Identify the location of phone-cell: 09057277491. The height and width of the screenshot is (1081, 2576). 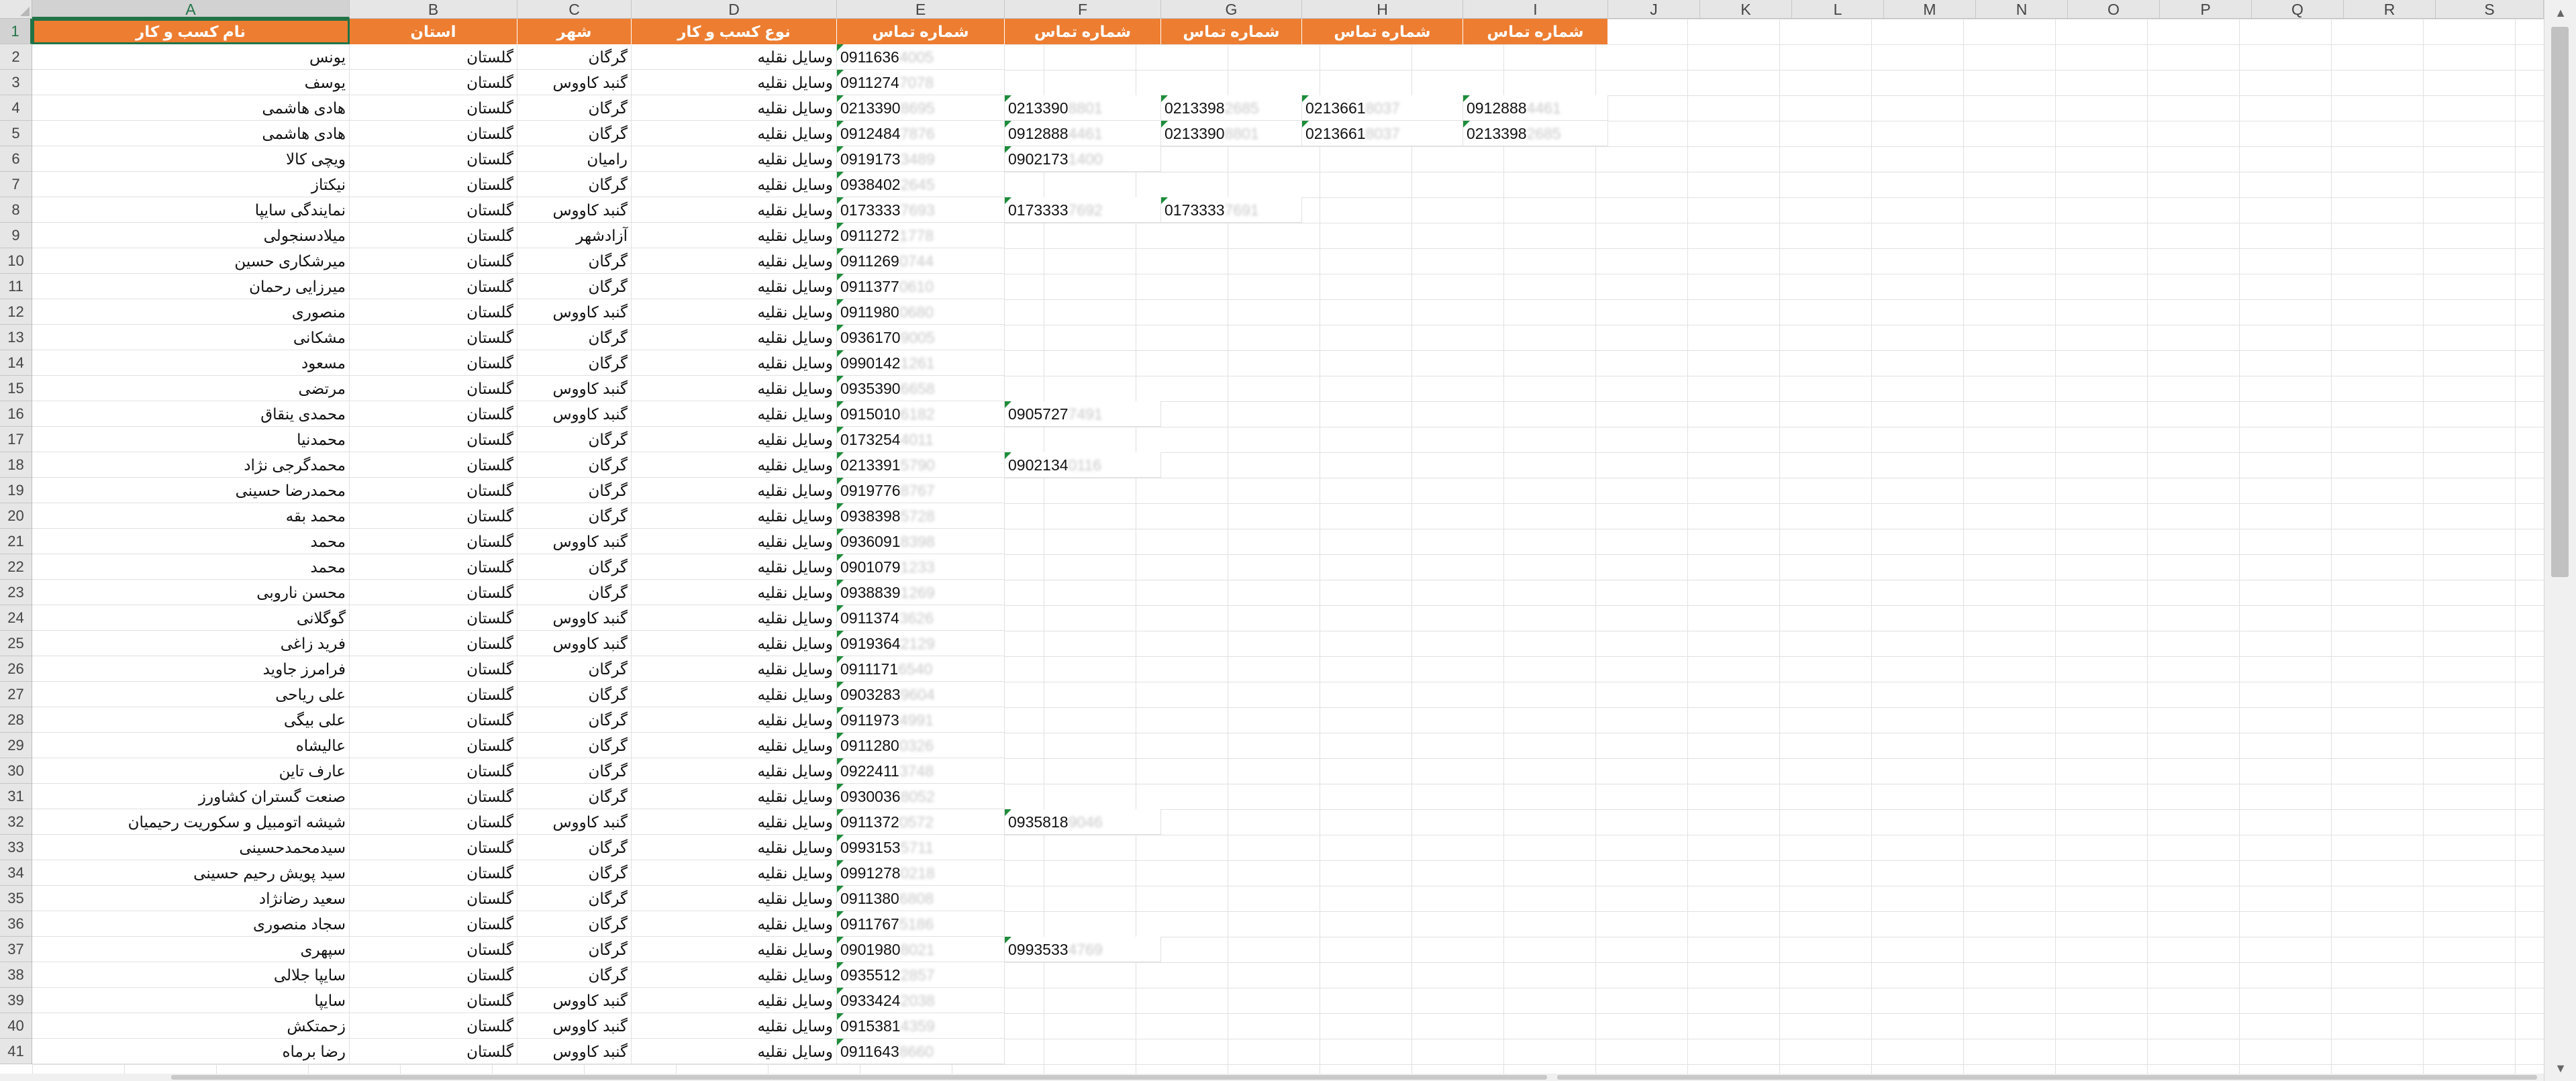
(1083, 414).